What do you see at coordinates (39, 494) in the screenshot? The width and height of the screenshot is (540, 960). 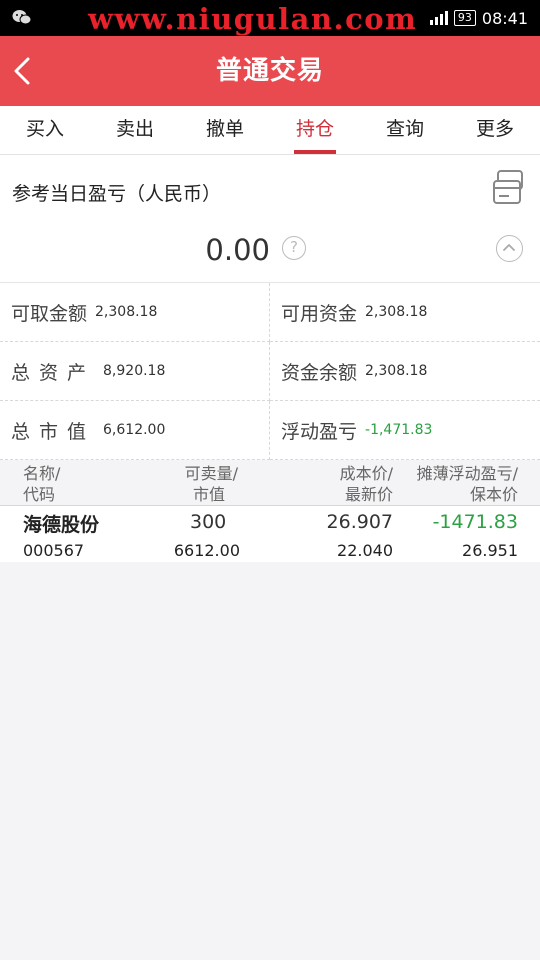 I see `header-code: 代码` at bounding box center [39, 494].